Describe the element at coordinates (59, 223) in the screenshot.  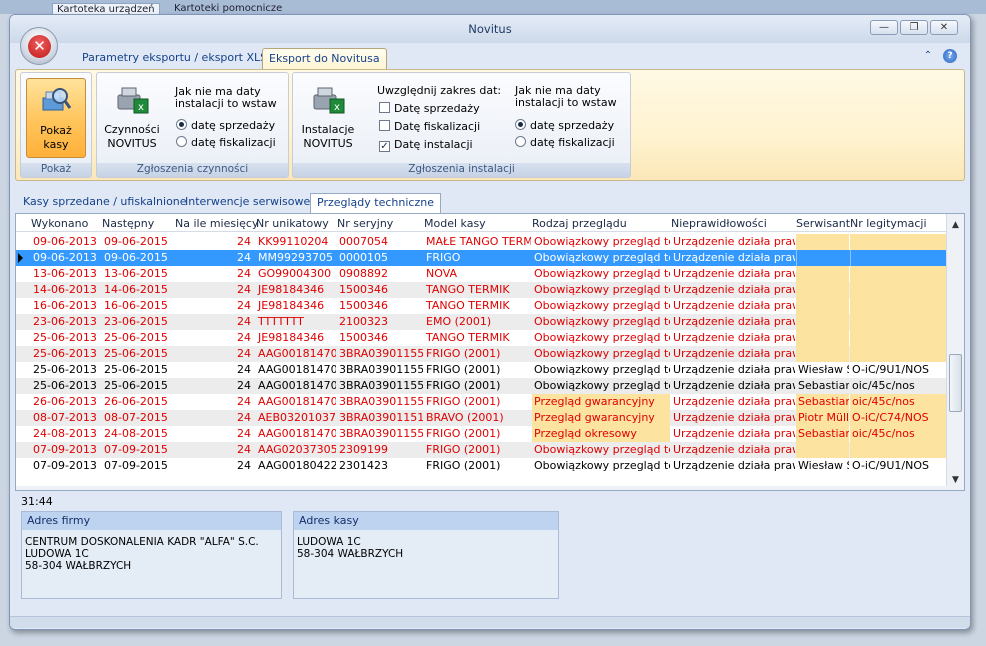
I see `col-header-wykonano: Wykonano` at that location.